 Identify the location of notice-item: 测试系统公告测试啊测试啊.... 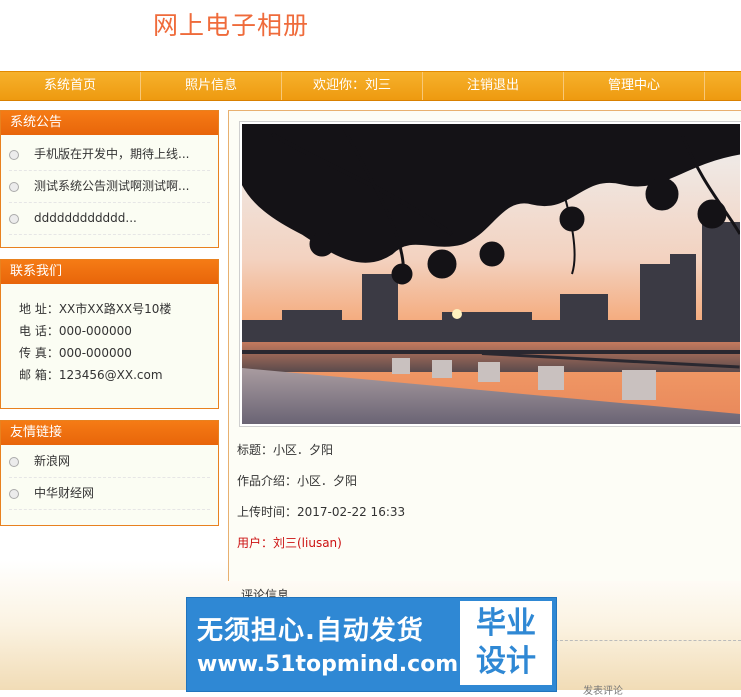
(109, 187).